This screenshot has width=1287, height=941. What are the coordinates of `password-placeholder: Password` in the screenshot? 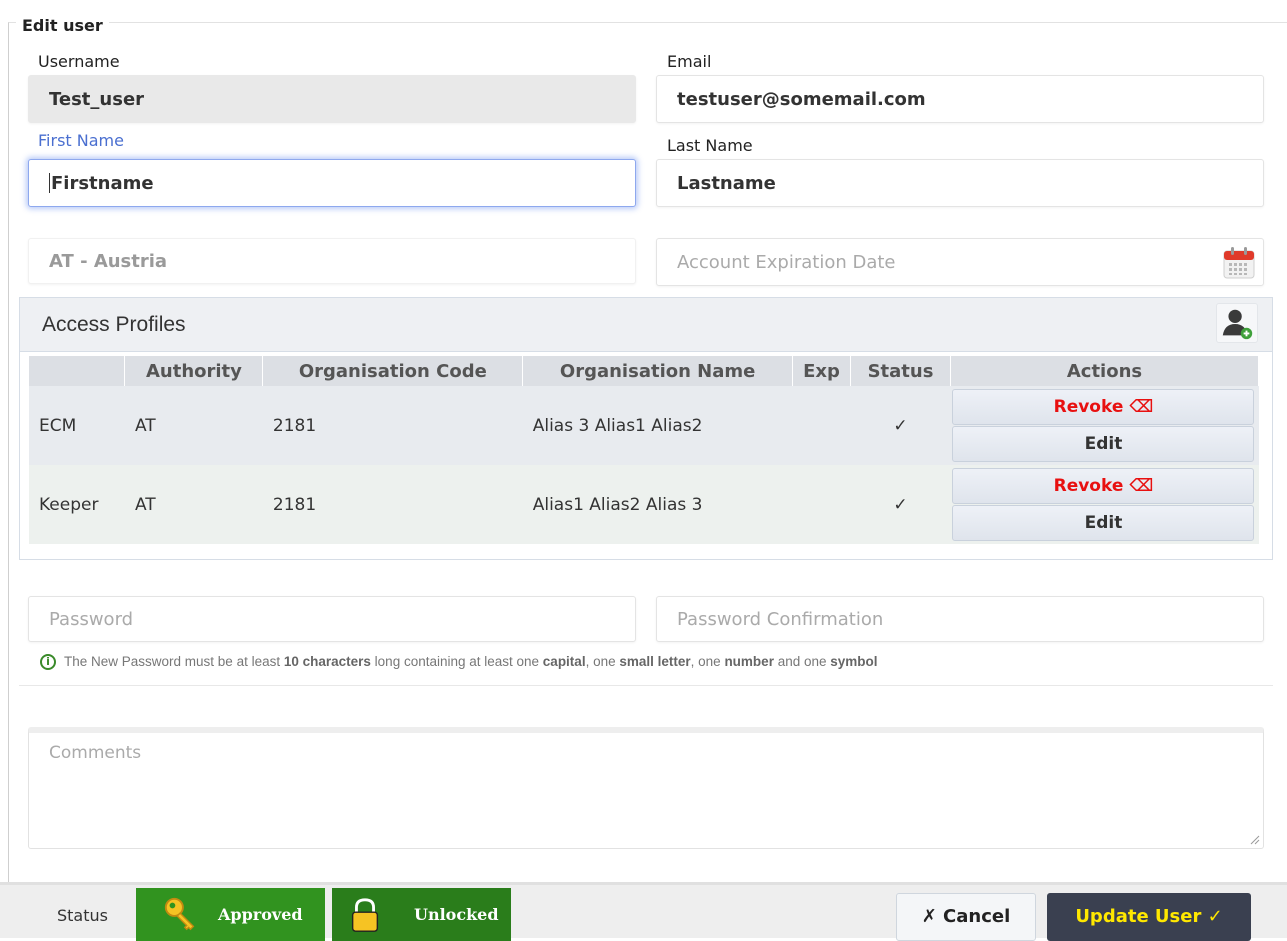 It's located at (91, 619).